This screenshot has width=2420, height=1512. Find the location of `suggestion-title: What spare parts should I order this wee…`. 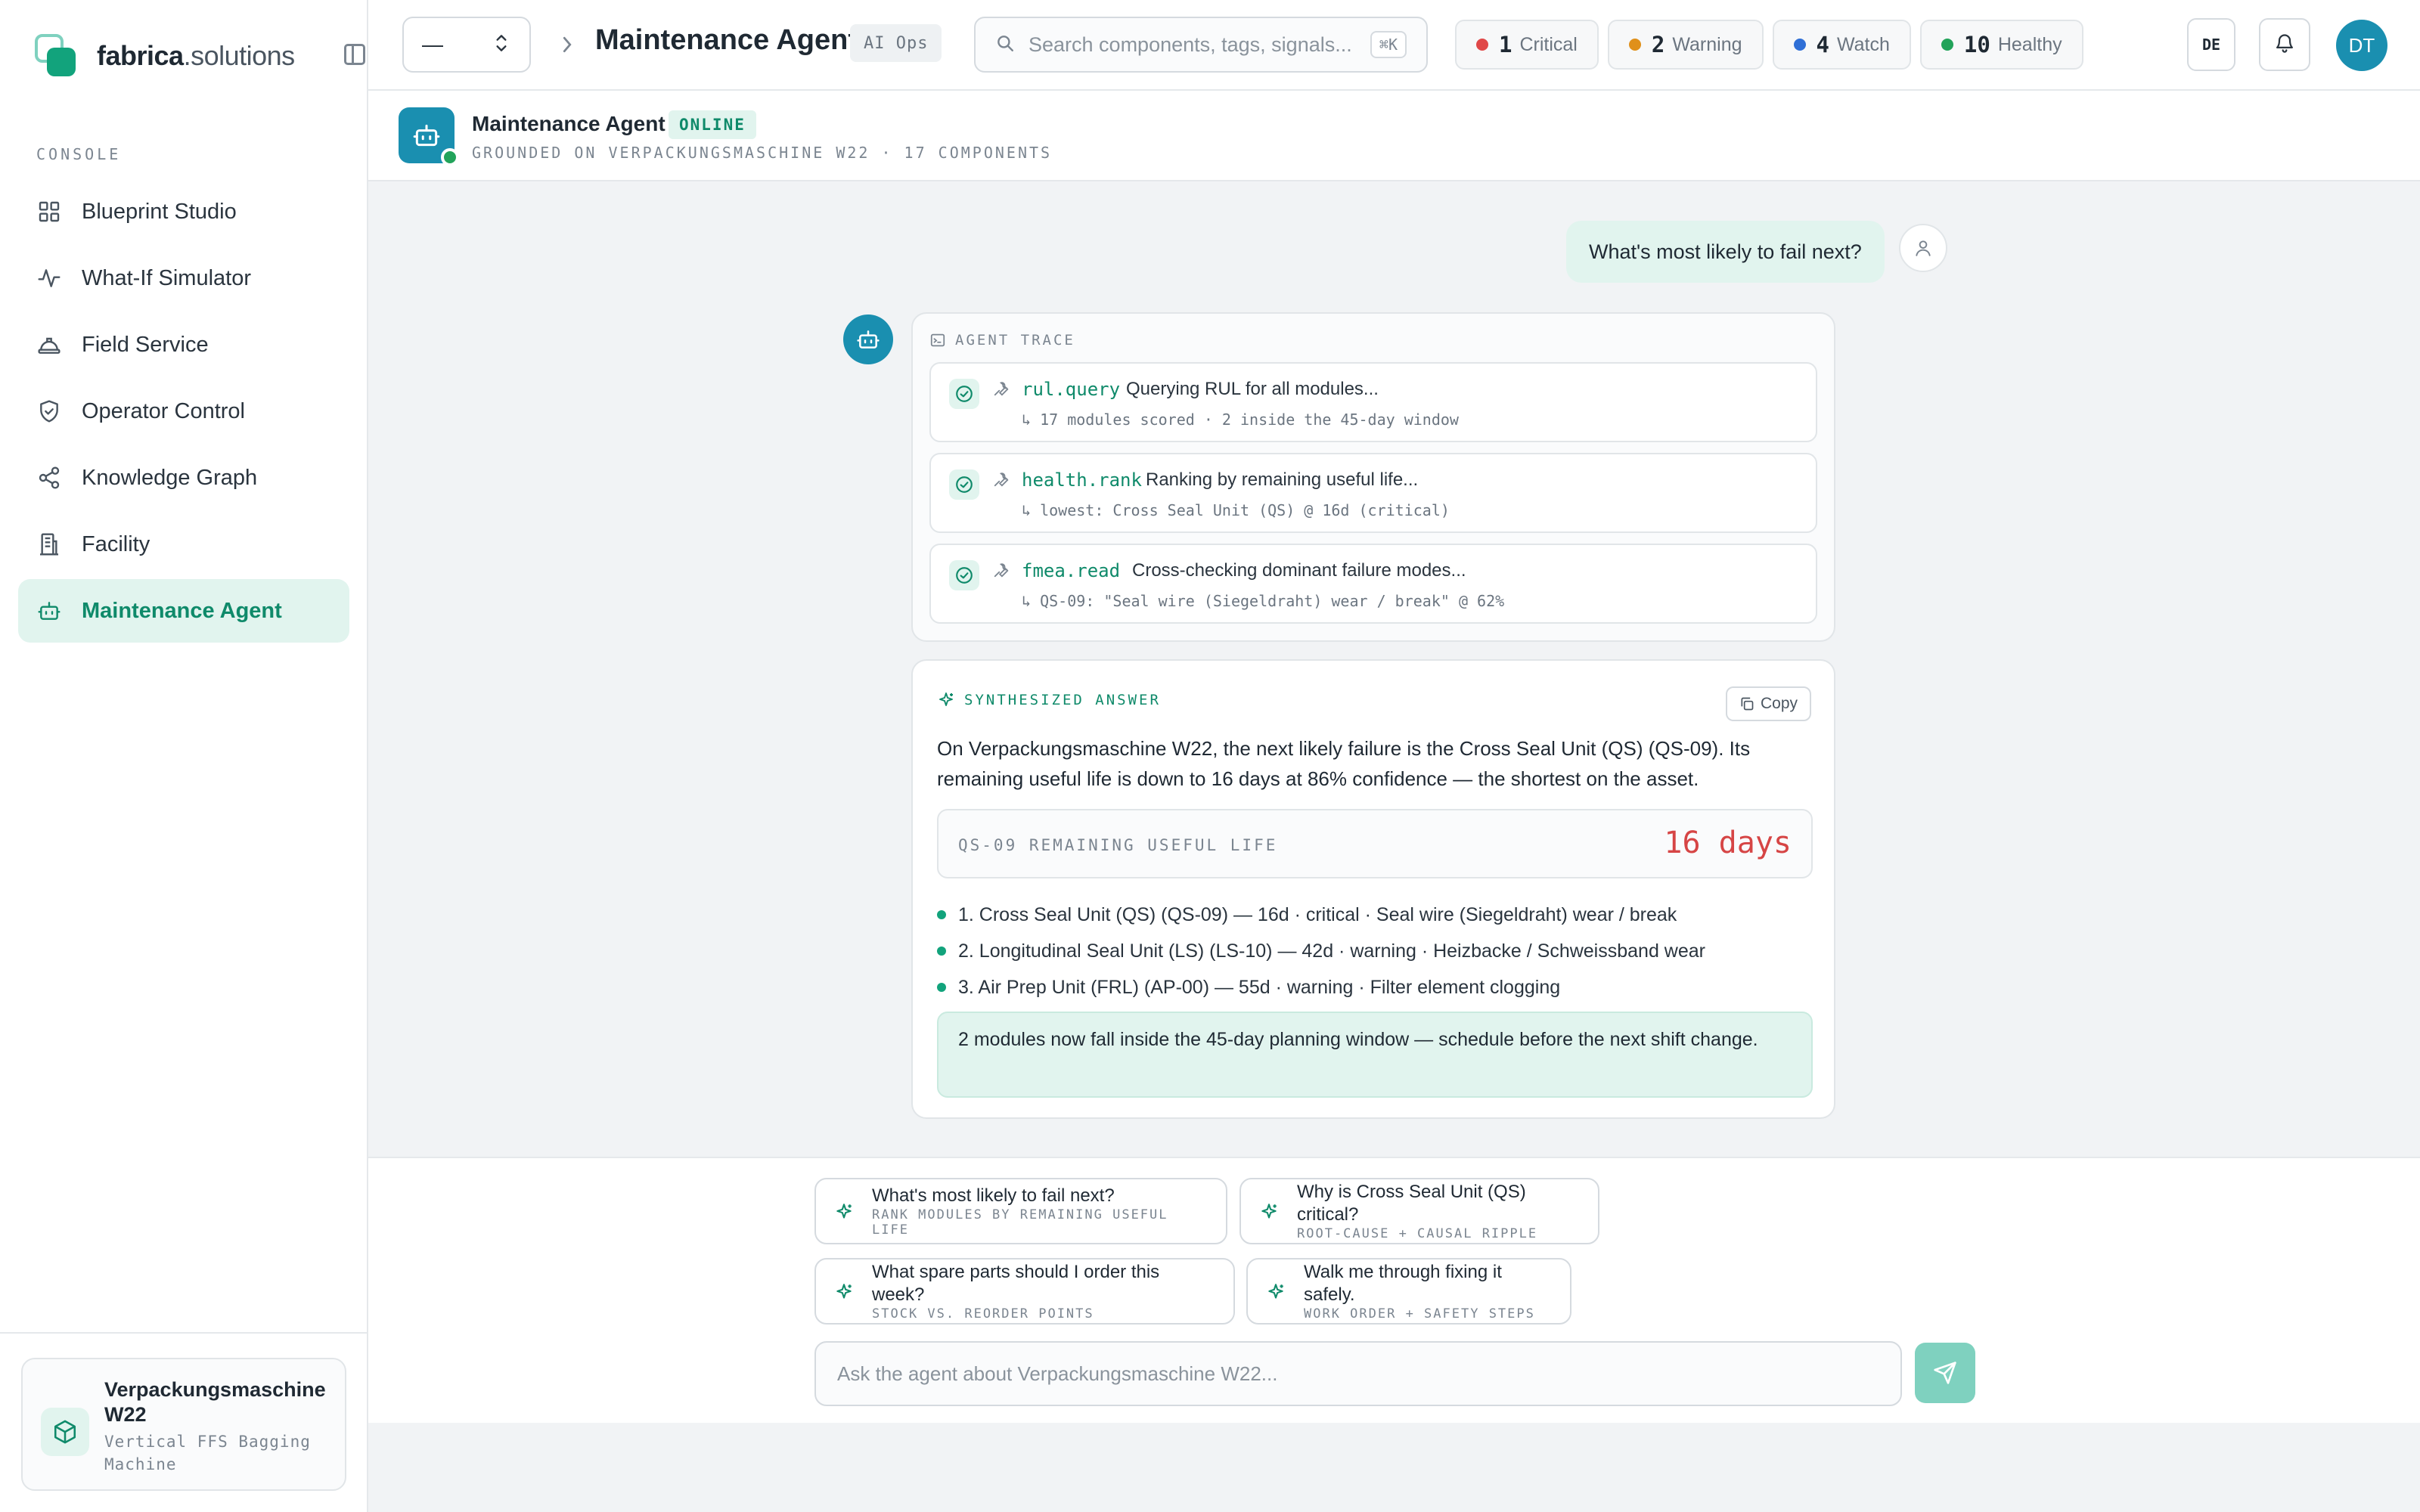

suggestion-title: What spare parts should I order this wee… is located at coordinates (1016, 1283).